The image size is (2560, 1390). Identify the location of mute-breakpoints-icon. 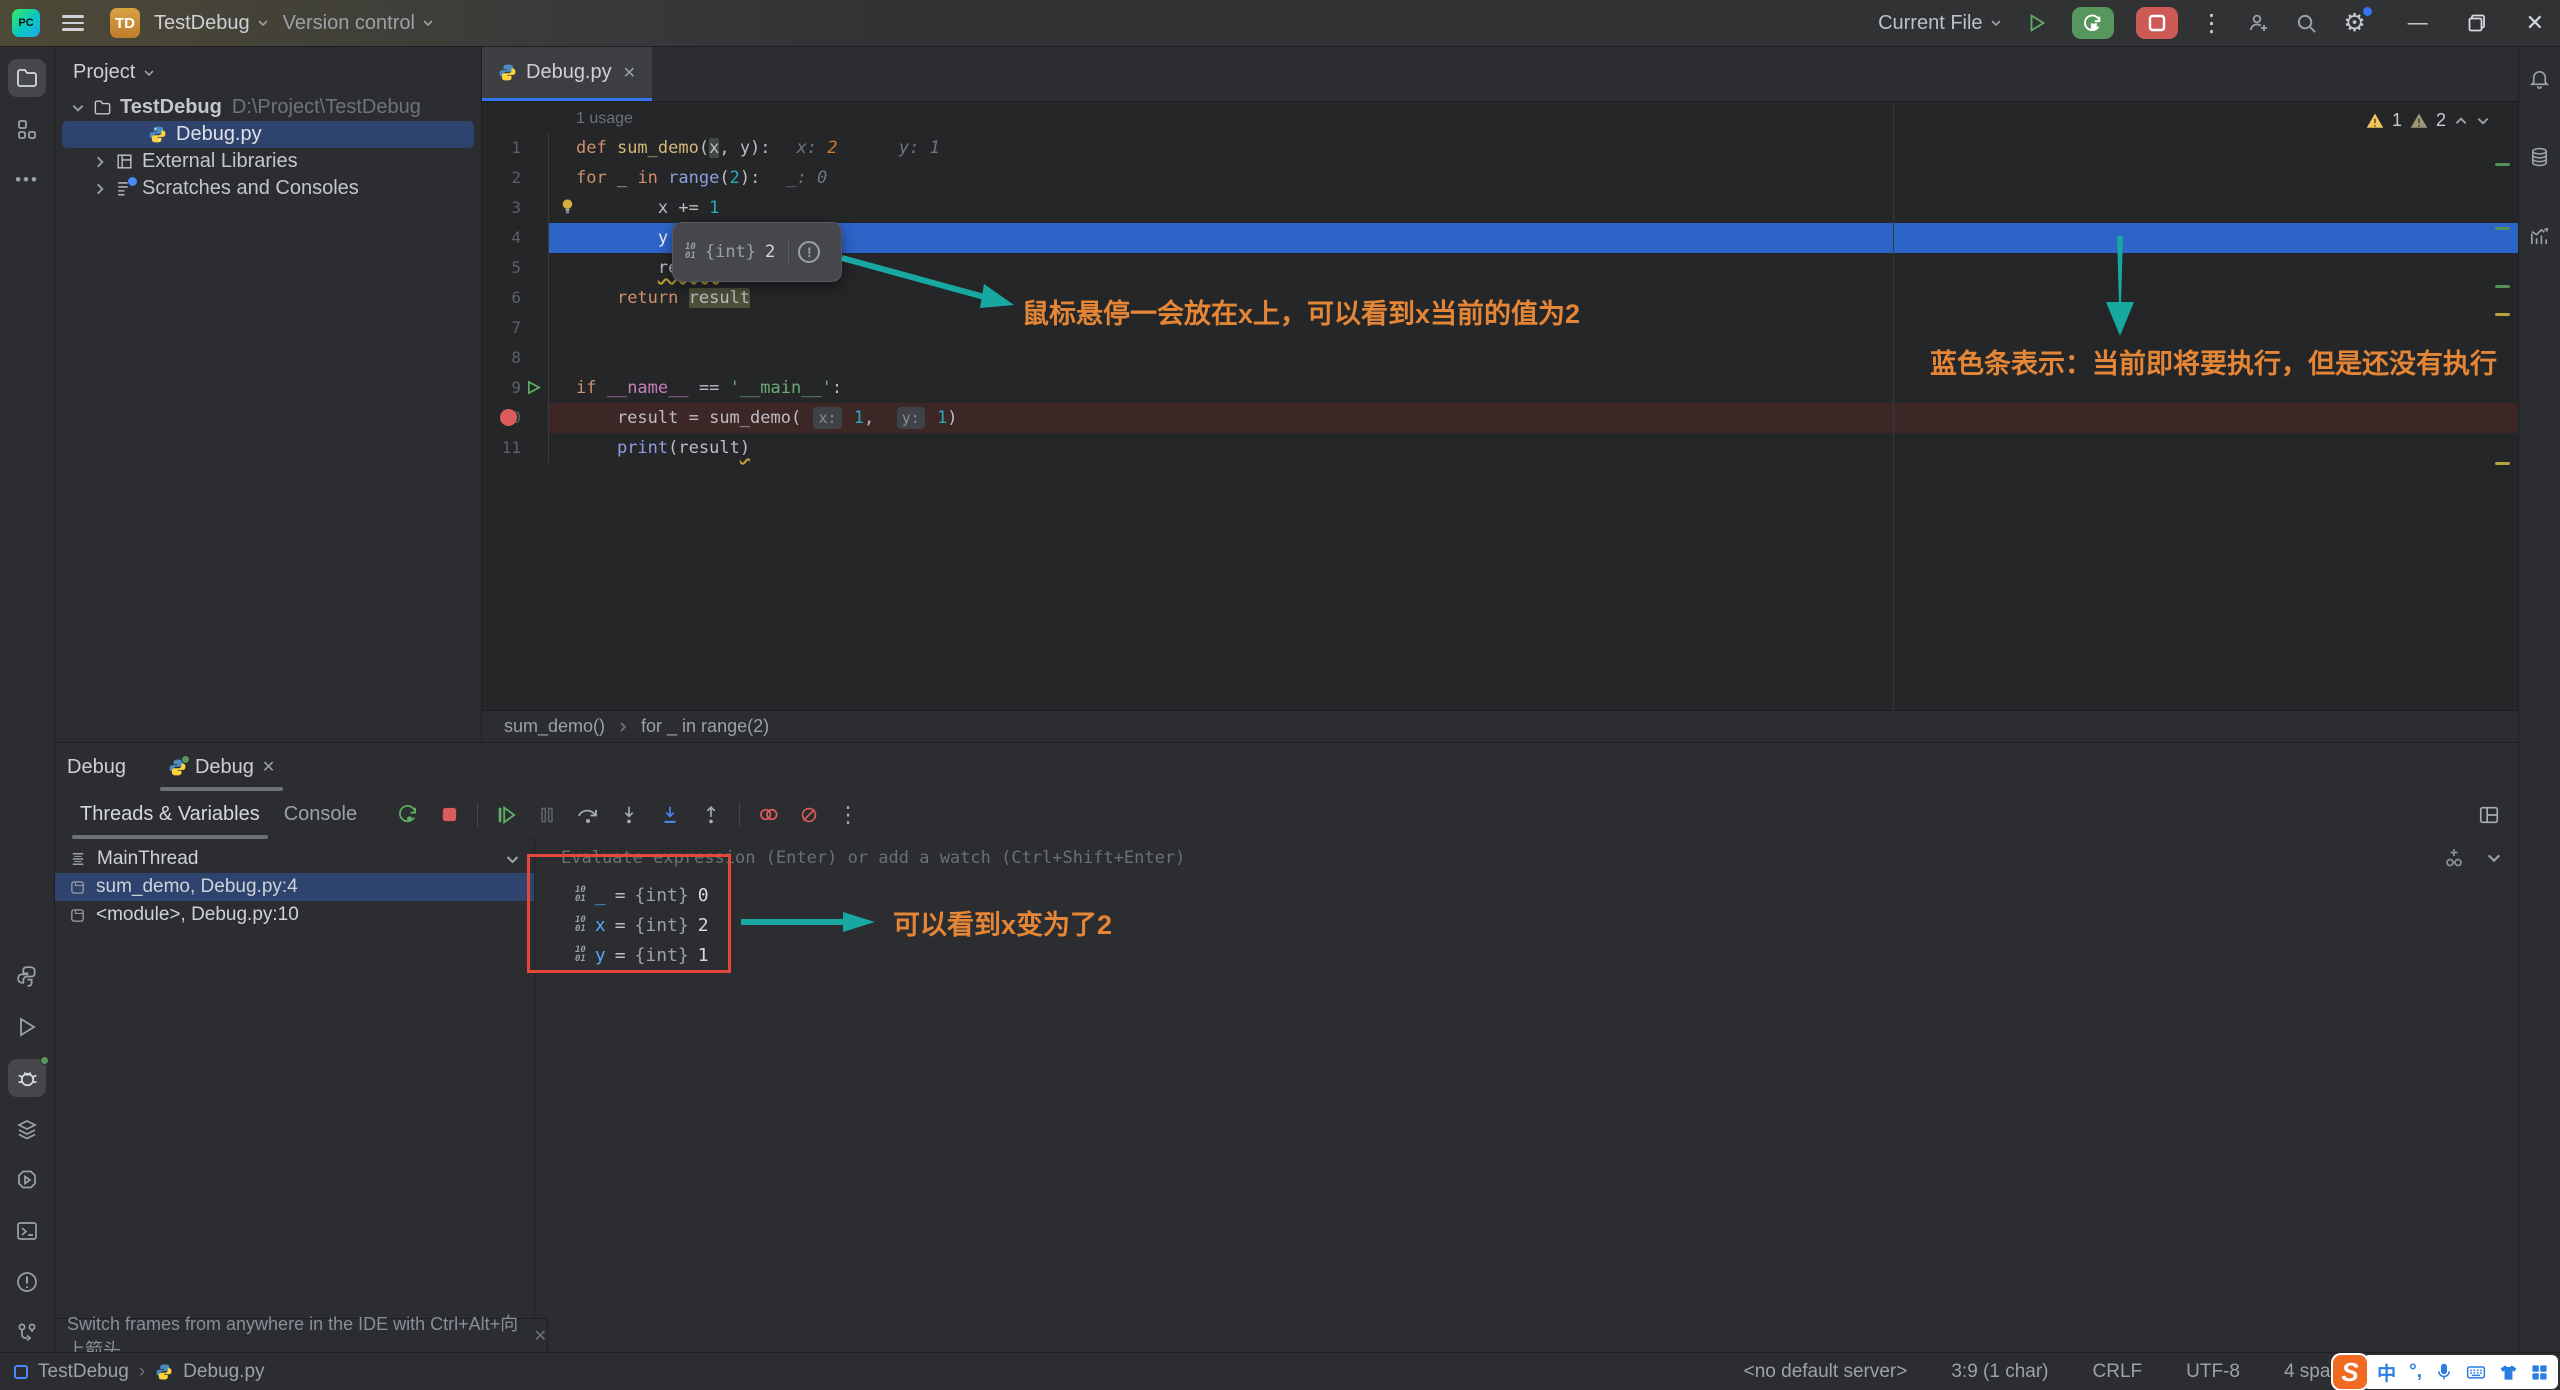
(809, 815).